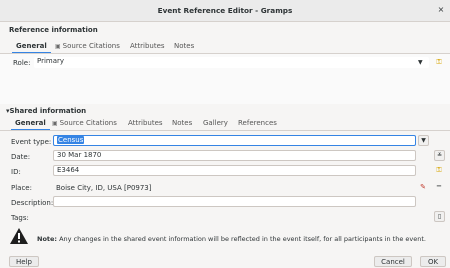  Describe the element at coordinates (441, 10) in the screenshot. I see `close-icon: ×` at that location.